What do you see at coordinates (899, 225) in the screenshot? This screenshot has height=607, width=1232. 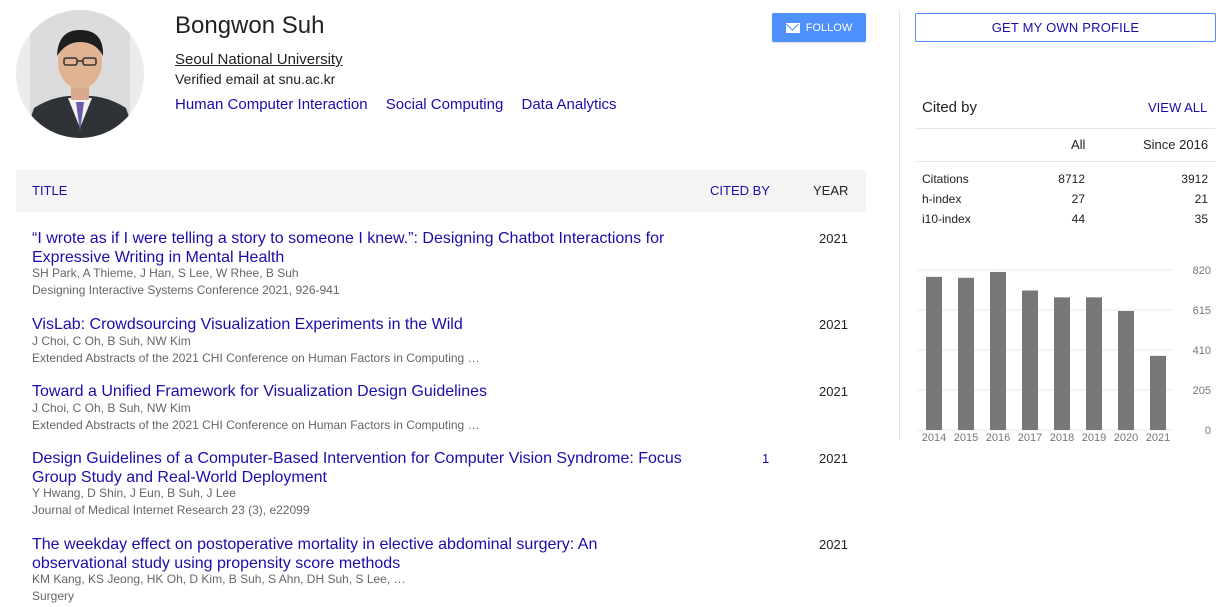 I see `column-divider` at bounding box center [899, 225].